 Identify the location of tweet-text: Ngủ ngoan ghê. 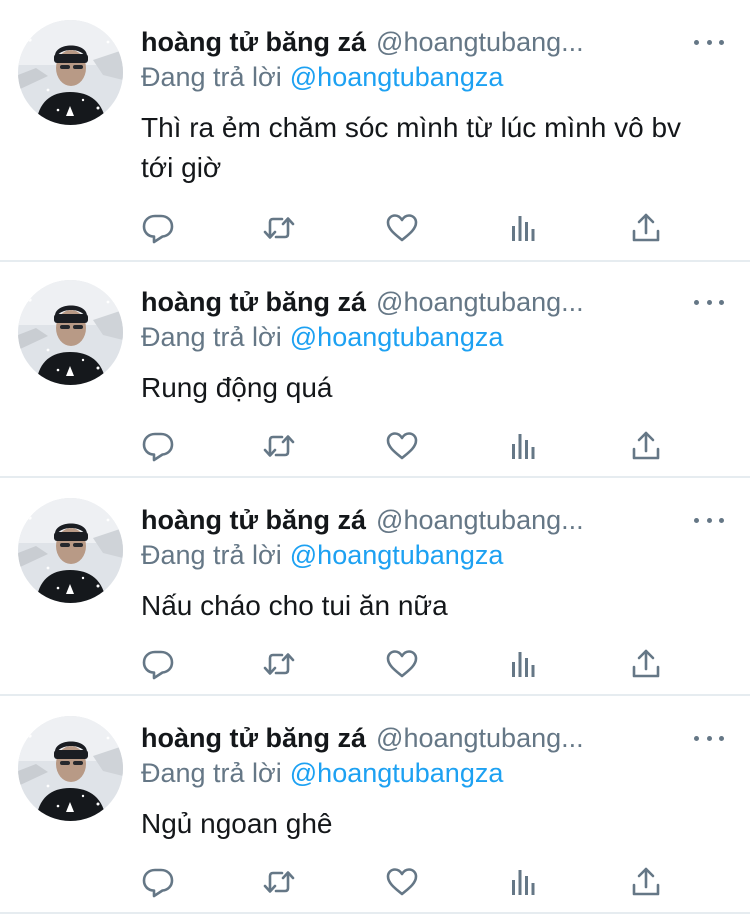
(237, 823).